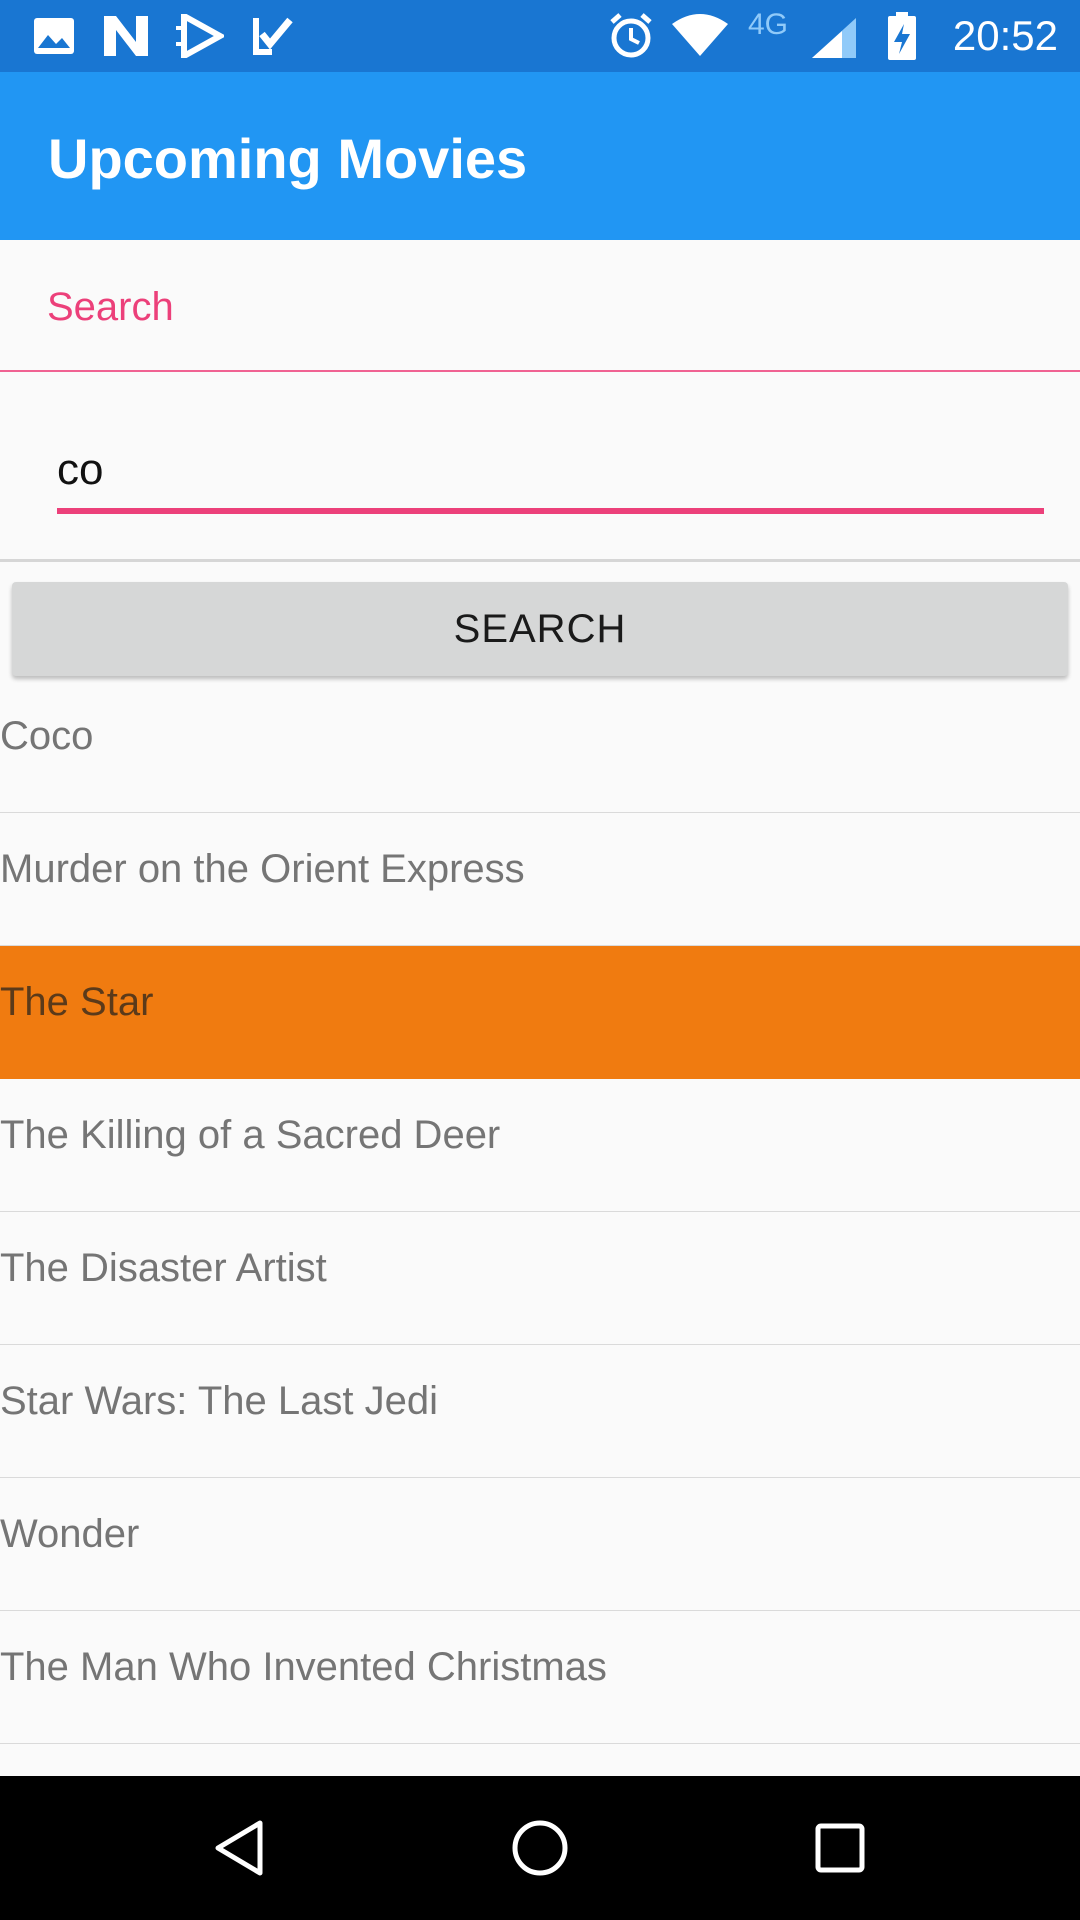  Describe the element at coordinates (540, 36) in the screenshot. I see `status-bar: 4G 20:52` at that location.